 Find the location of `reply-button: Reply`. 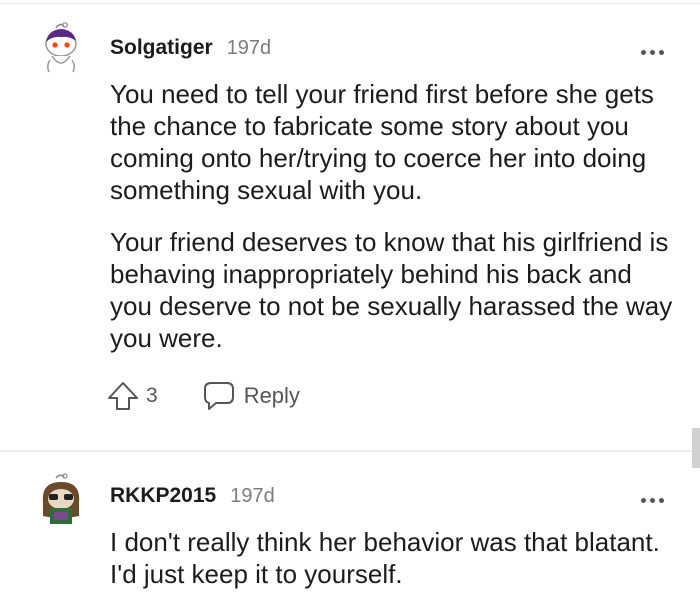

reply-button: Reply is located at coordinates (251, 396).